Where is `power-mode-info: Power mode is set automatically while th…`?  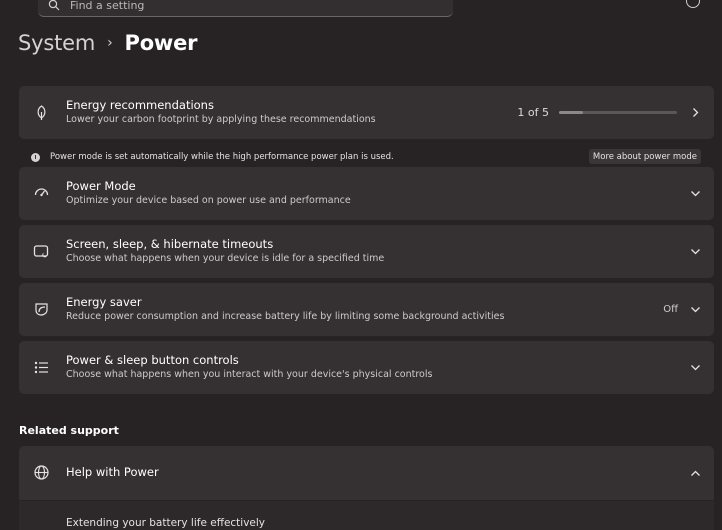
power-mode-info: Power mode is set automatically while th… is located at coordinates (366, 157).